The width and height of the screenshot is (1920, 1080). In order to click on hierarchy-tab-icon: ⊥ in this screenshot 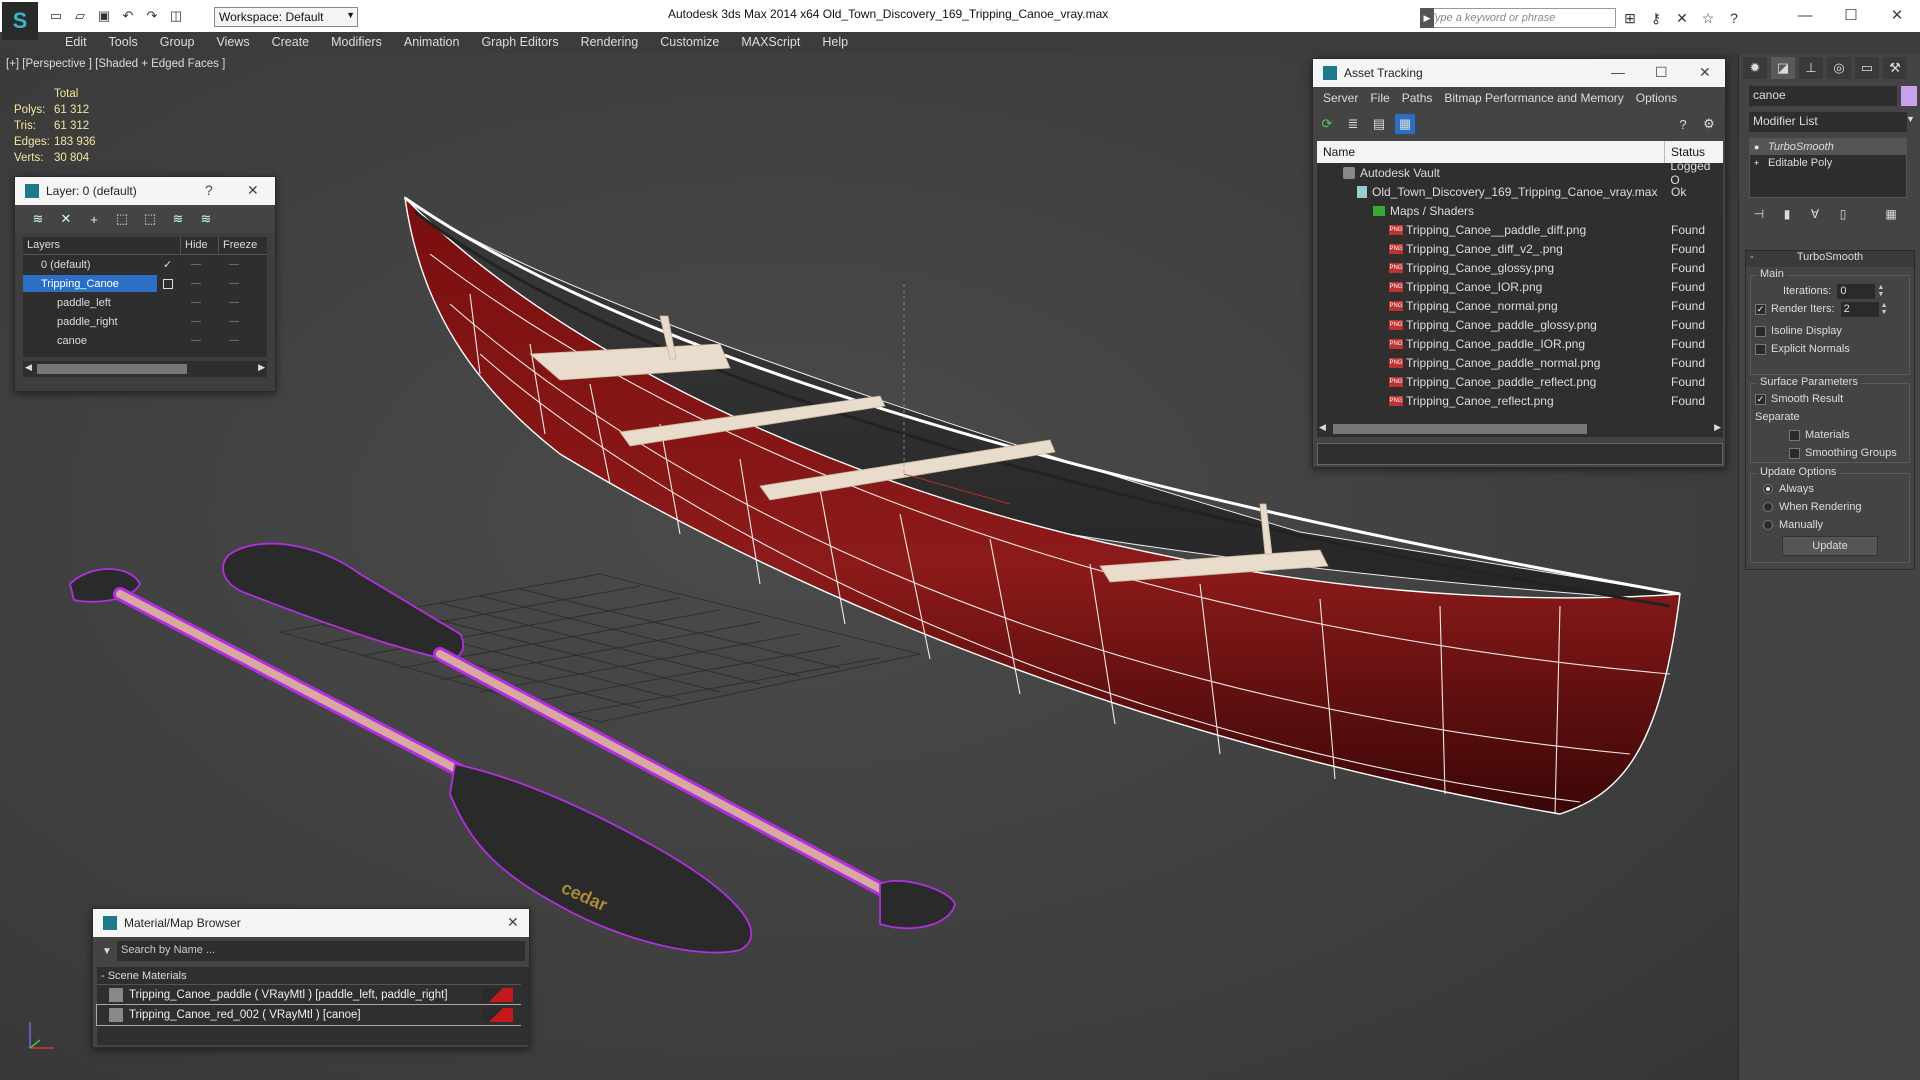, I will do `click(1811, 68)`.